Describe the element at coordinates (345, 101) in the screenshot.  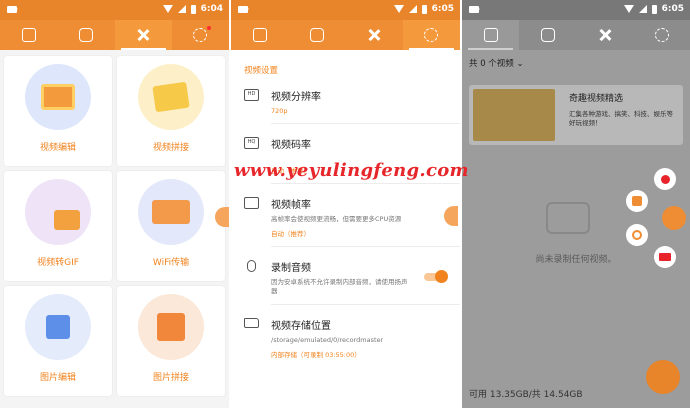
I see `setting-resolution: HD 视频分辨率 720p` at that location.